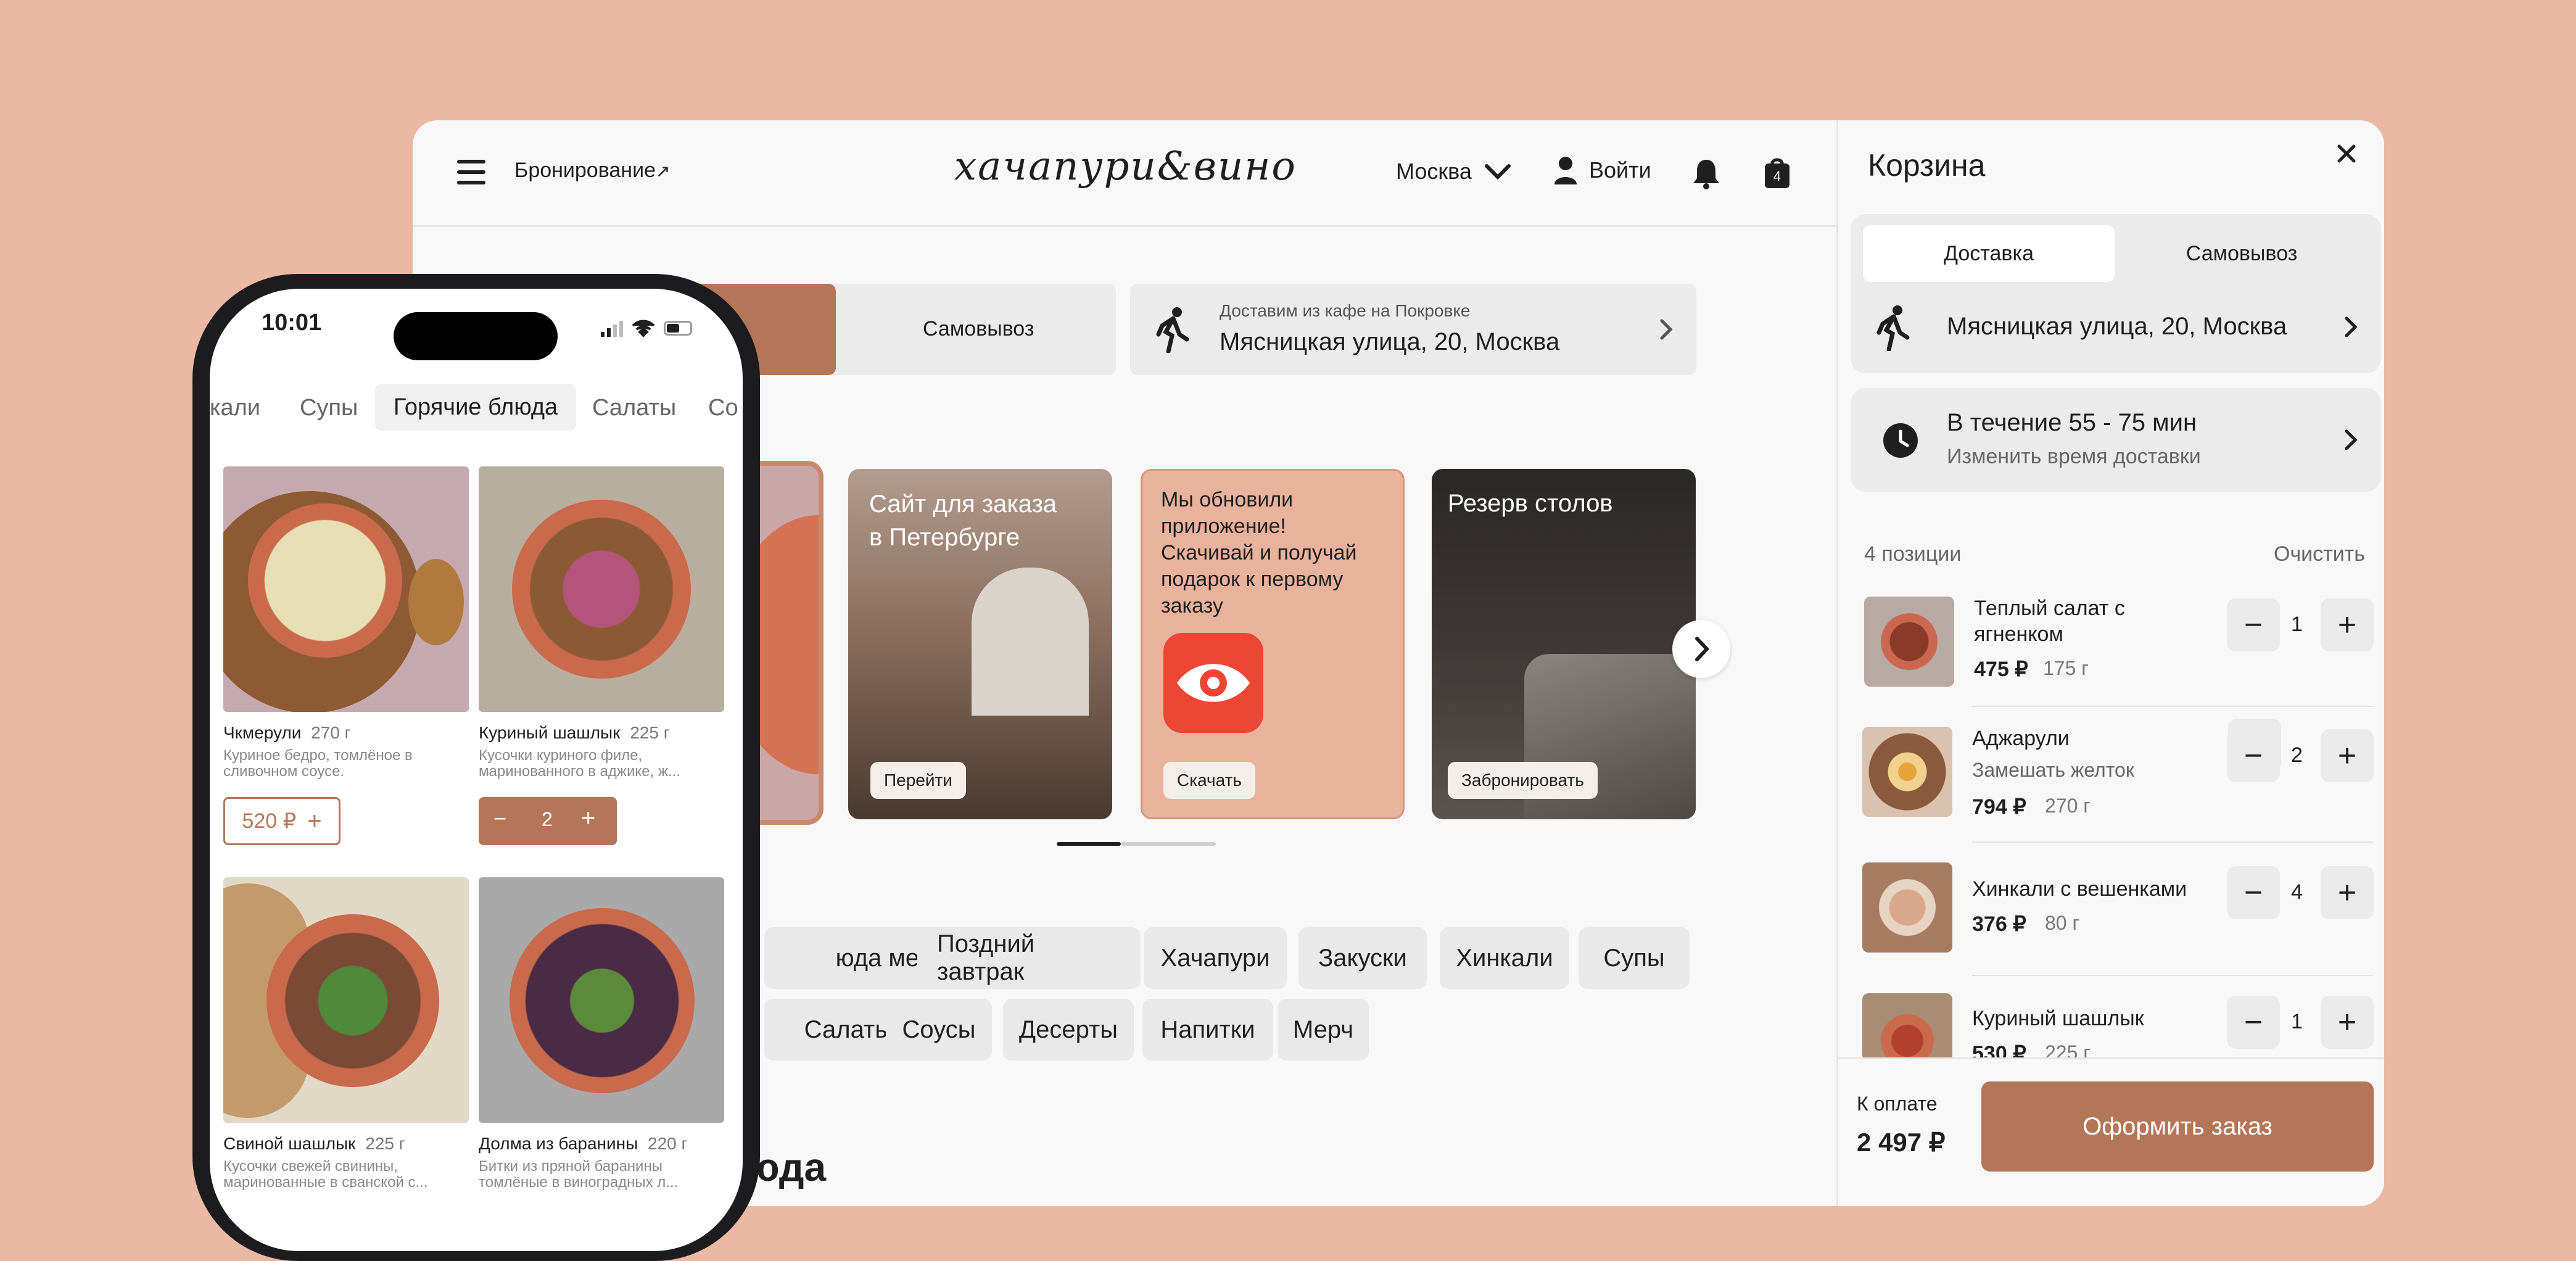 The image size is (2576, 1261). Describe the element at coordinates (1434, 171) in the screenshot. I see `city-label: Москва` at that location.